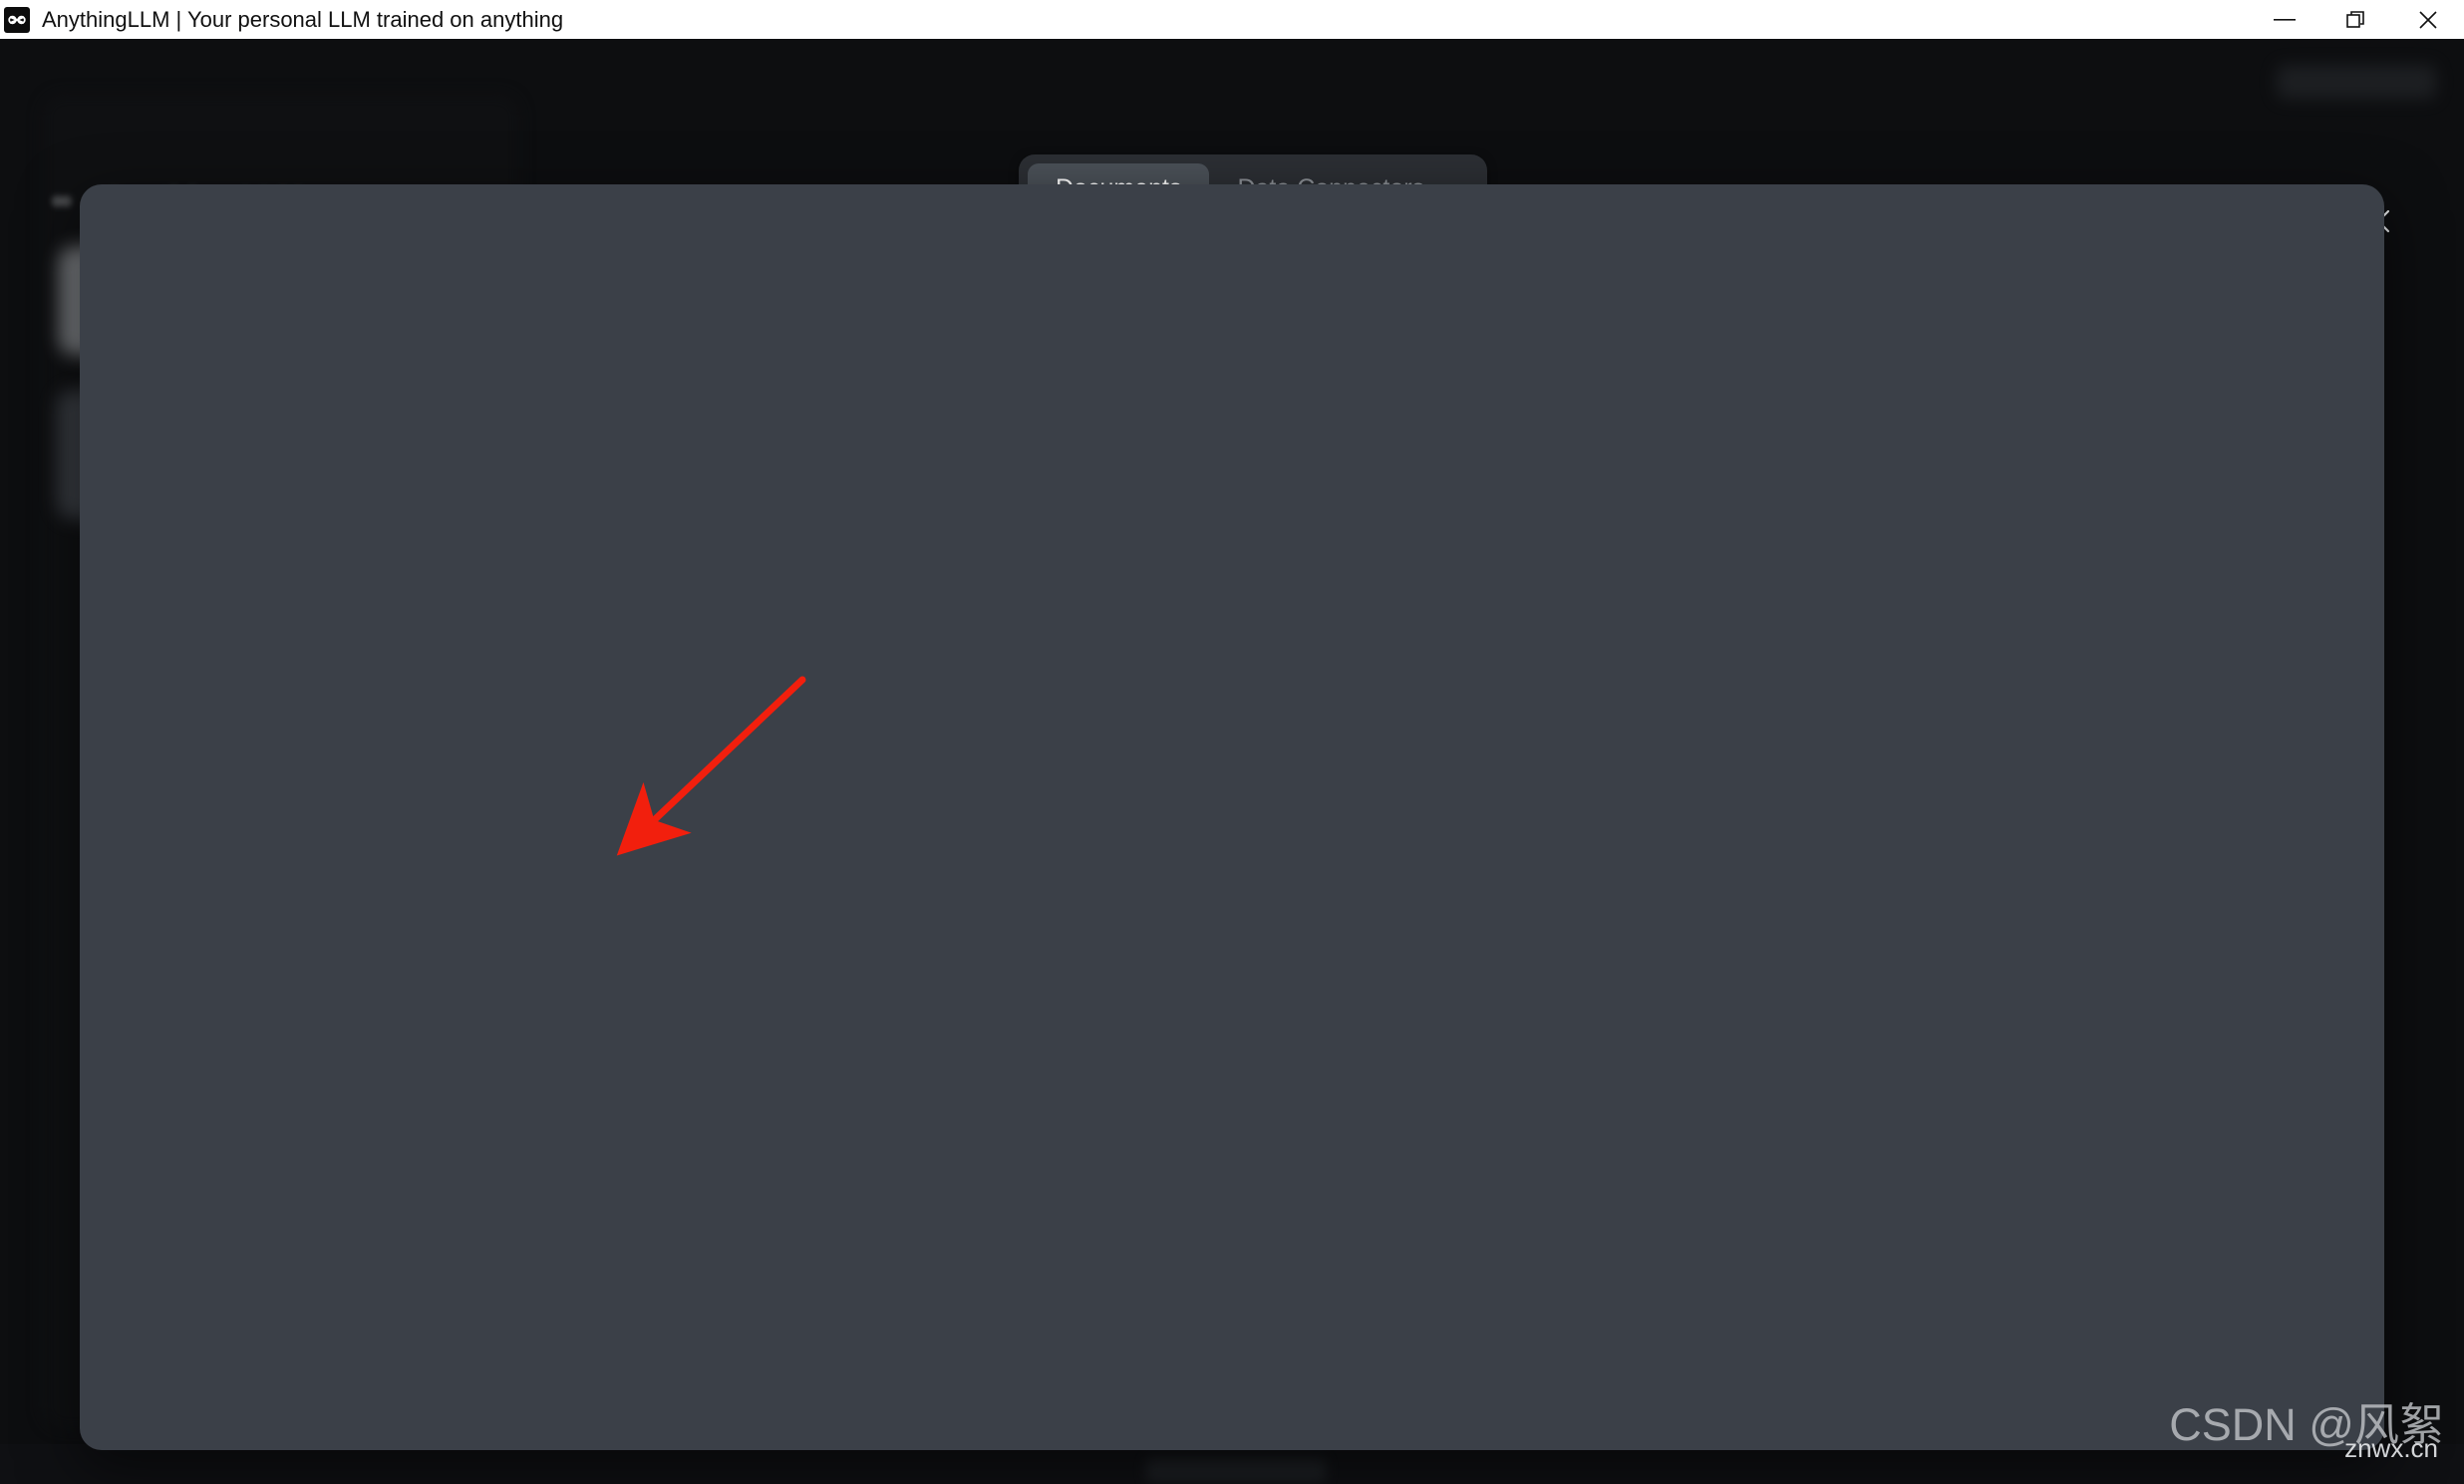 The image size is (2464, 1484). I want to click on app-logo-icon, so click(17, 19).